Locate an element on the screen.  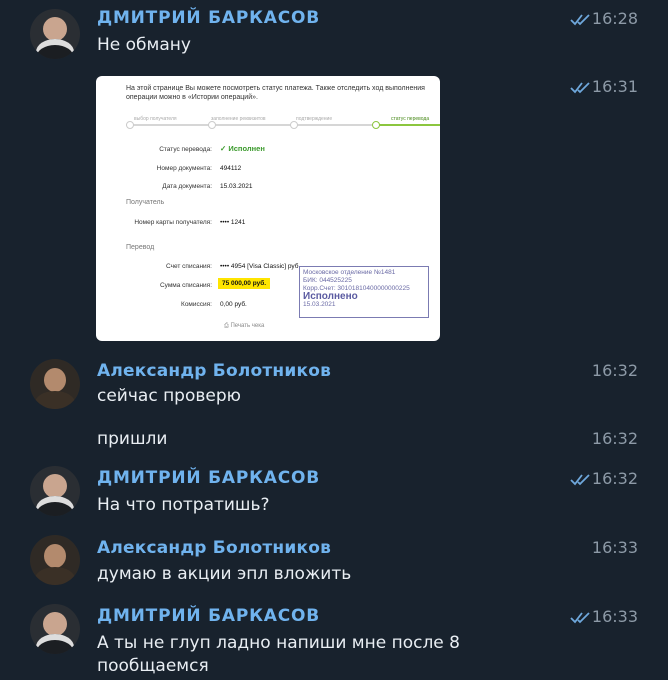
message-text: сейчас проверю is located at coordinates (169, 396).